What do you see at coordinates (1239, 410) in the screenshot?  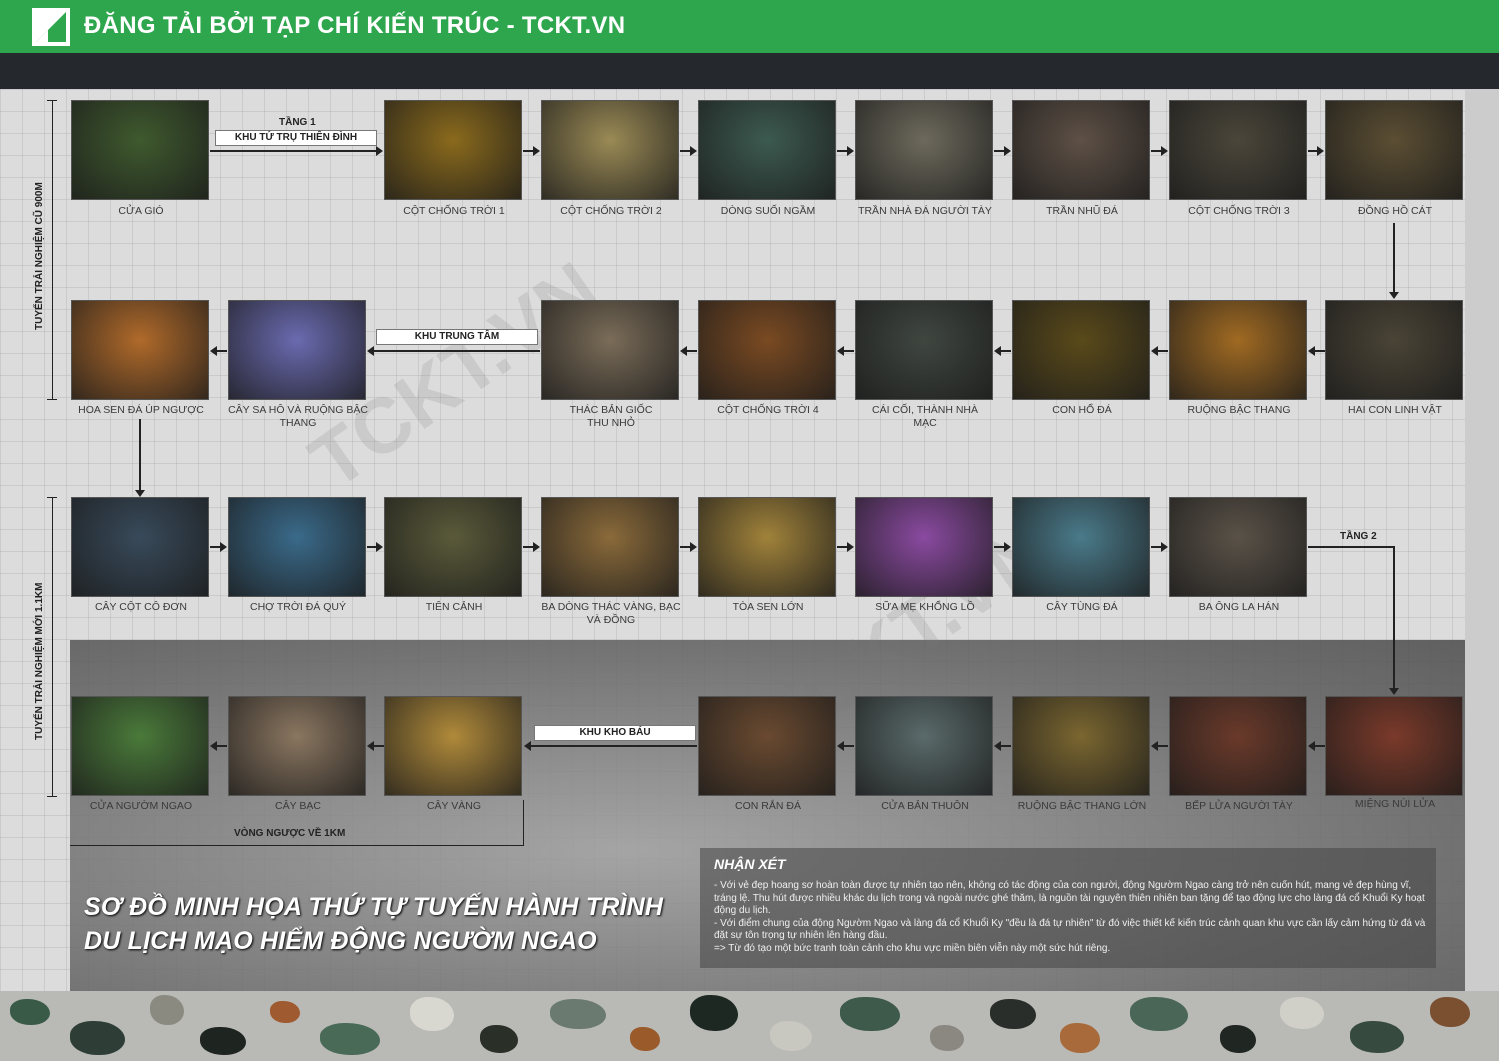 I see `stop-label: RUỘNG BẬC THANG` at bounding box center [1239, 410].